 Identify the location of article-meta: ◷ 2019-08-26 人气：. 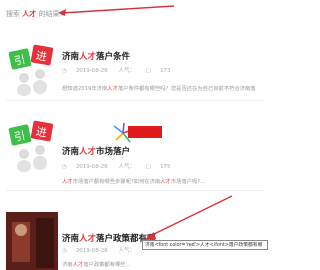
(103, 250).